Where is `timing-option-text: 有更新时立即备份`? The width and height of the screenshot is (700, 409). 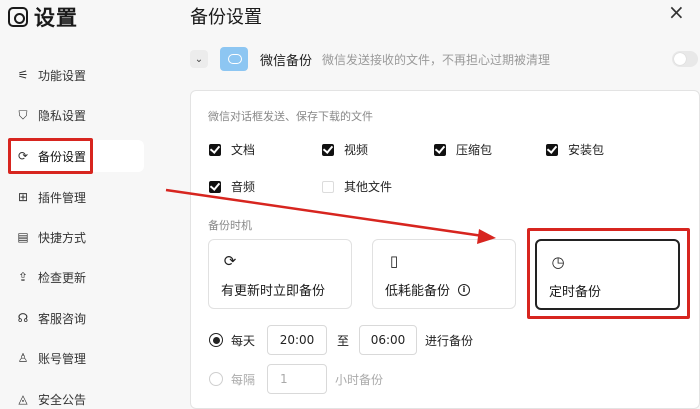 timing-option-text: 有更新时立即备份 is located at coordinates (273, 291).